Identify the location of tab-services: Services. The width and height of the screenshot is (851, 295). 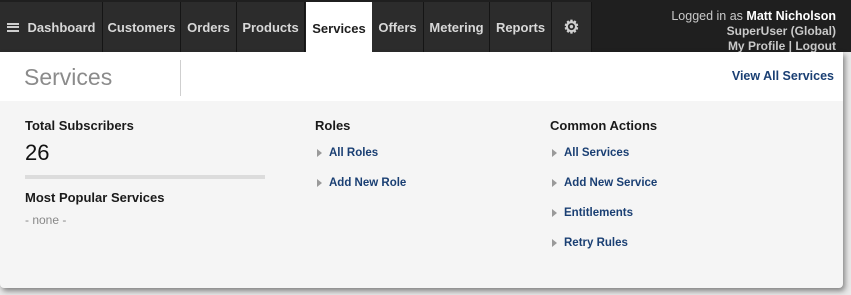
(339, 28).